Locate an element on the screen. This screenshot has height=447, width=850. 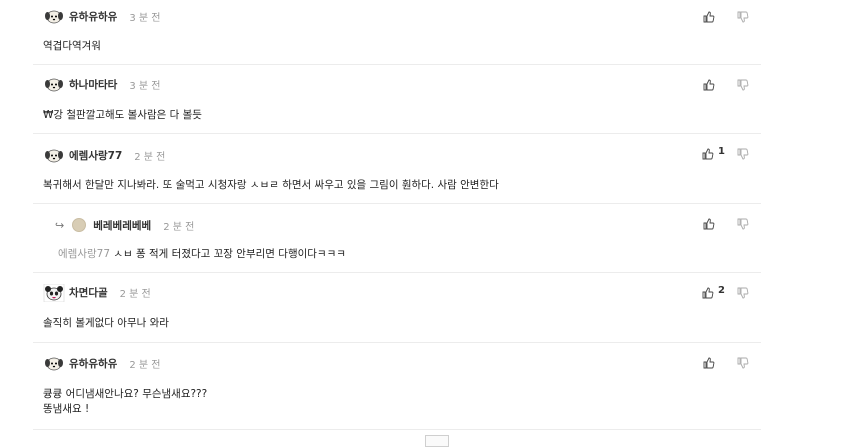
comment-item: 하나마타타 3 분 전 ₩강 철판깔고해도 볼사람은 다 볼듯 is located at coordinates (397, 99).